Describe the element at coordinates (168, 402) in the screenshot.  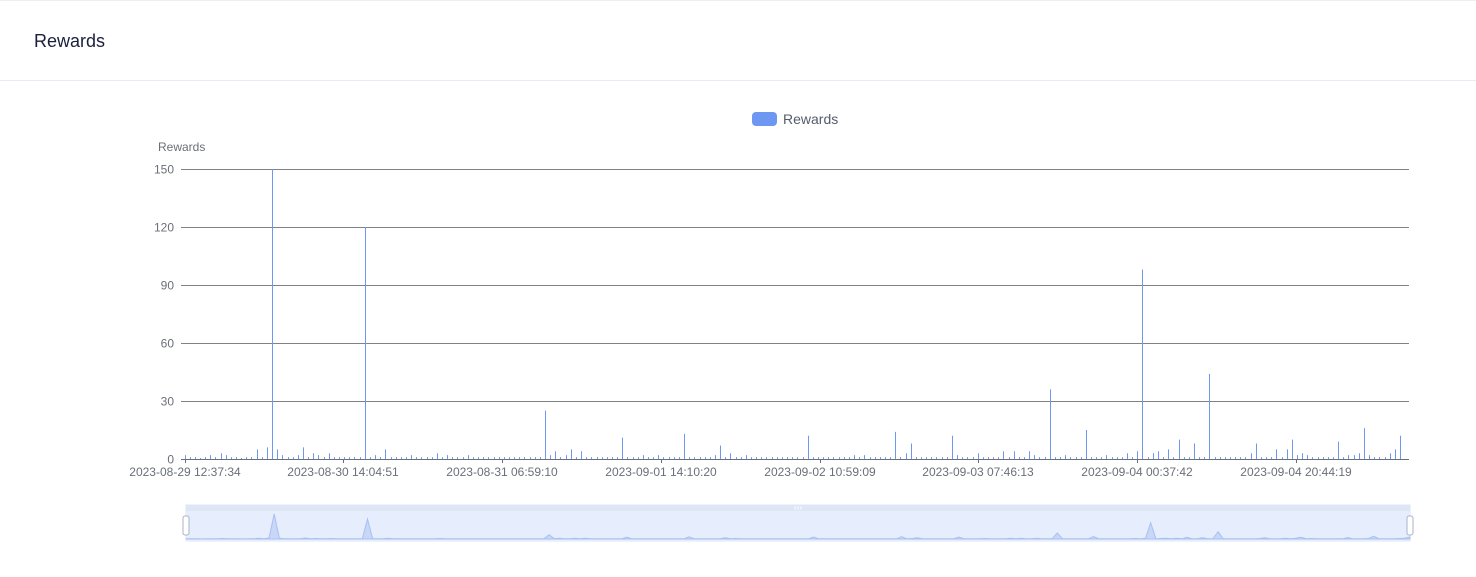
I see `y-tick-label: 30` at that location.